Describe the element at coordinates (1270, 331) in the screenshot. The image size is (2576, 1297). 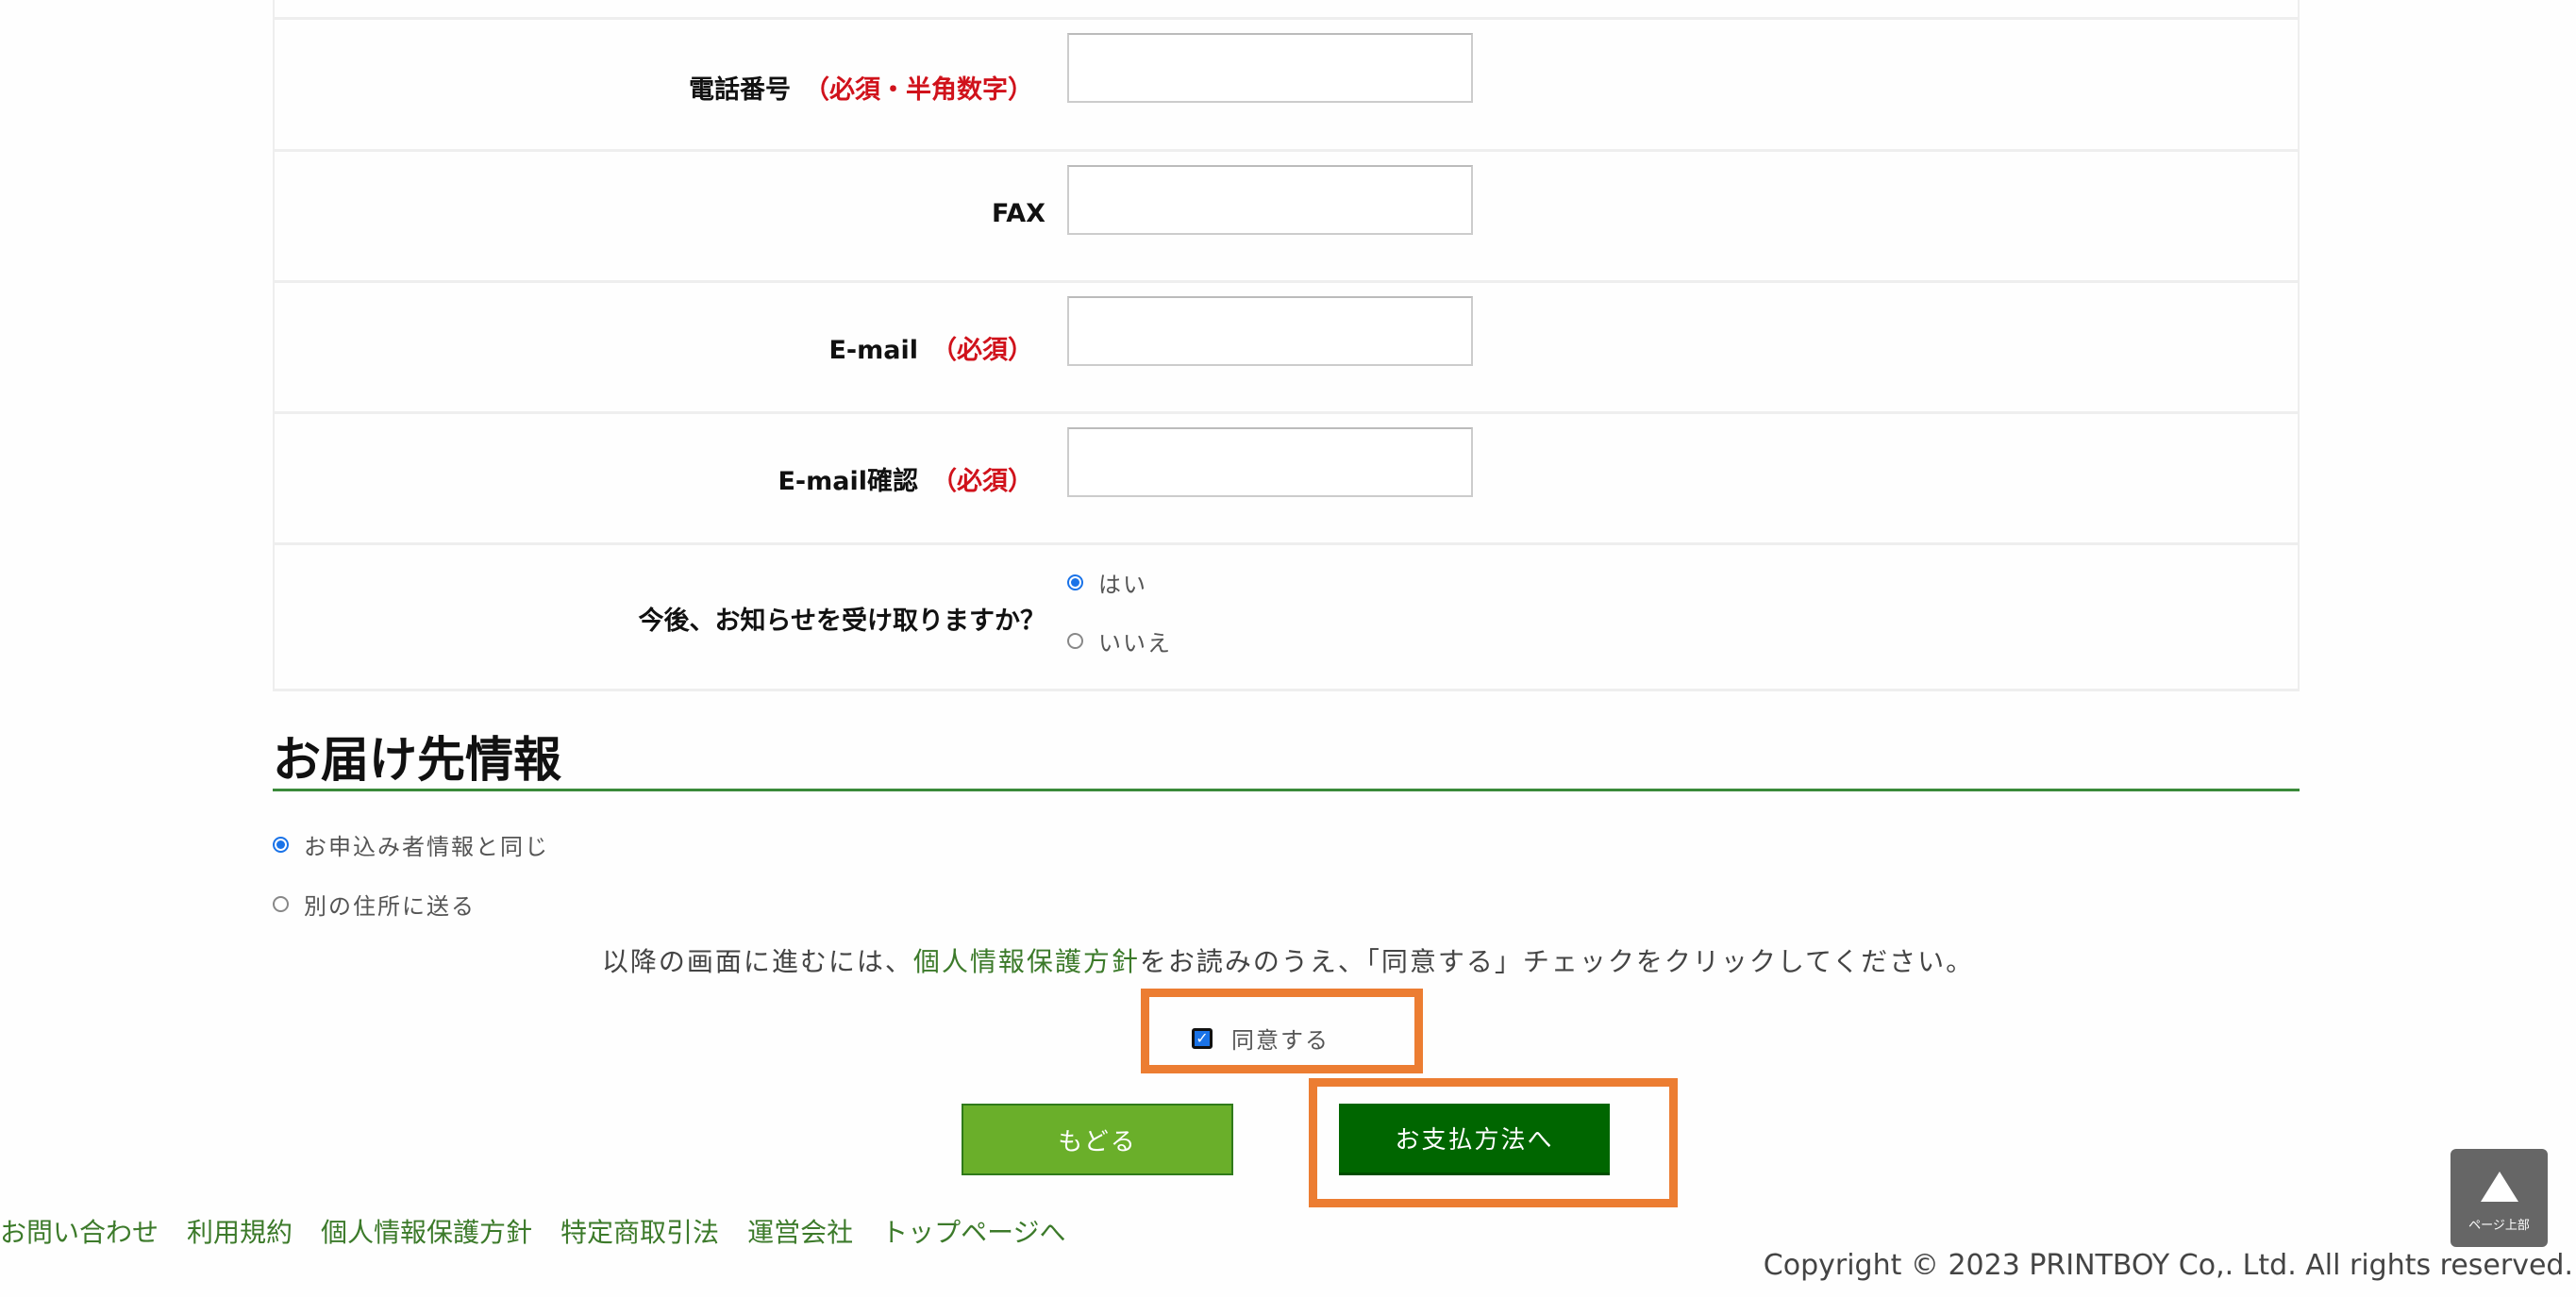
I see `email-input` at that location.